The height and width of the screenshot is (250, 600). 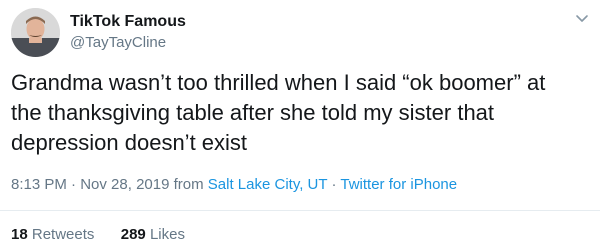 I want to click on tweet-date: Nov 28, 2019, so click(x=124, y=184).